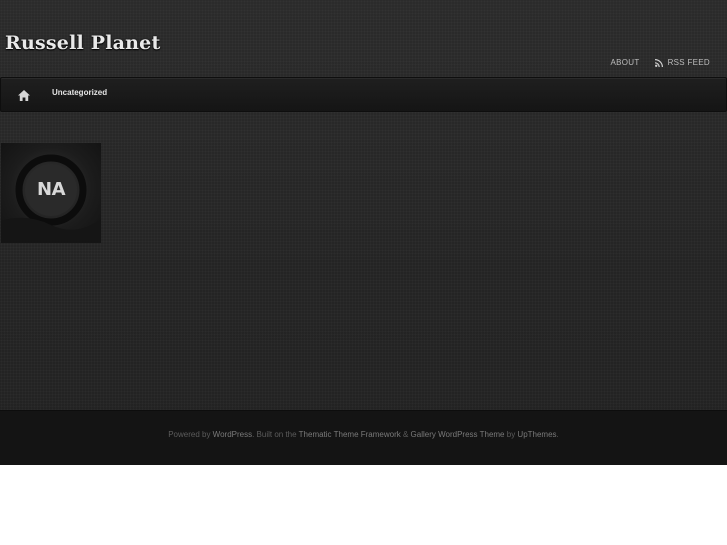 This screenshot has height=545, width=727. What do you see at coordinates (688, 62) in the screenshot?
I see `rss-feed-label: RSS FEED` at bounding box center [688, 62].